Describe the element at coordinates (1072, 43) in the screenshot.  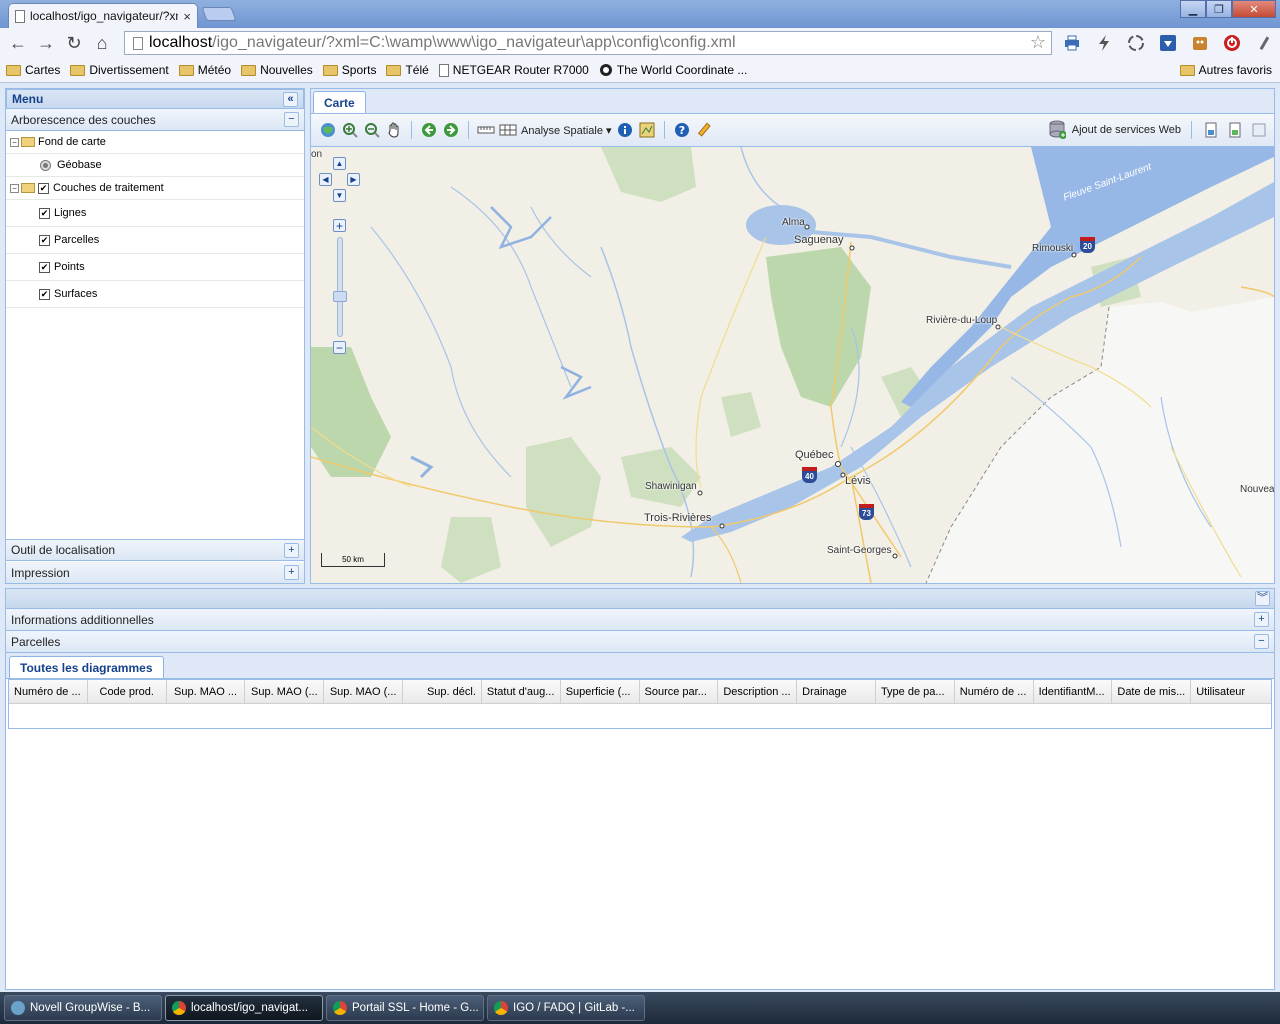
I see `printer-icon` at that location.